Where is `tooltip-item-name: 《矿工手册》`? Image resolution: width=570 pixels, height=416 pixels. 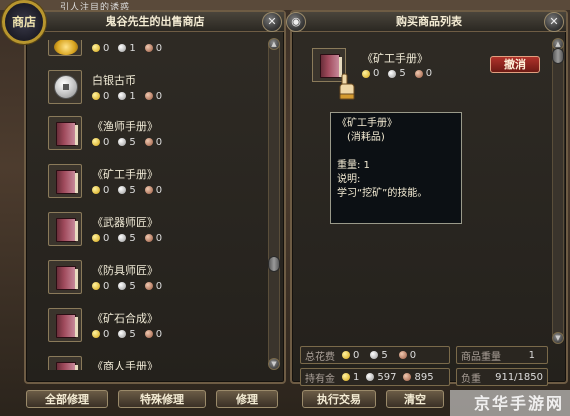 tooltip-item-name: 《矿工手册》 is located at coordinates (367, 123).